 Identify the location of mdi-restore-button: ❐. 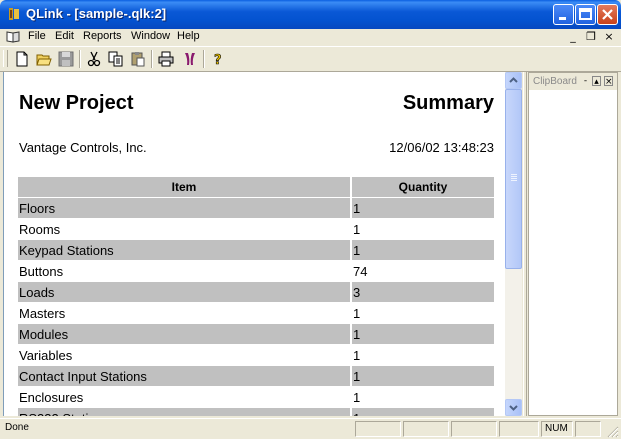
(591, 36).